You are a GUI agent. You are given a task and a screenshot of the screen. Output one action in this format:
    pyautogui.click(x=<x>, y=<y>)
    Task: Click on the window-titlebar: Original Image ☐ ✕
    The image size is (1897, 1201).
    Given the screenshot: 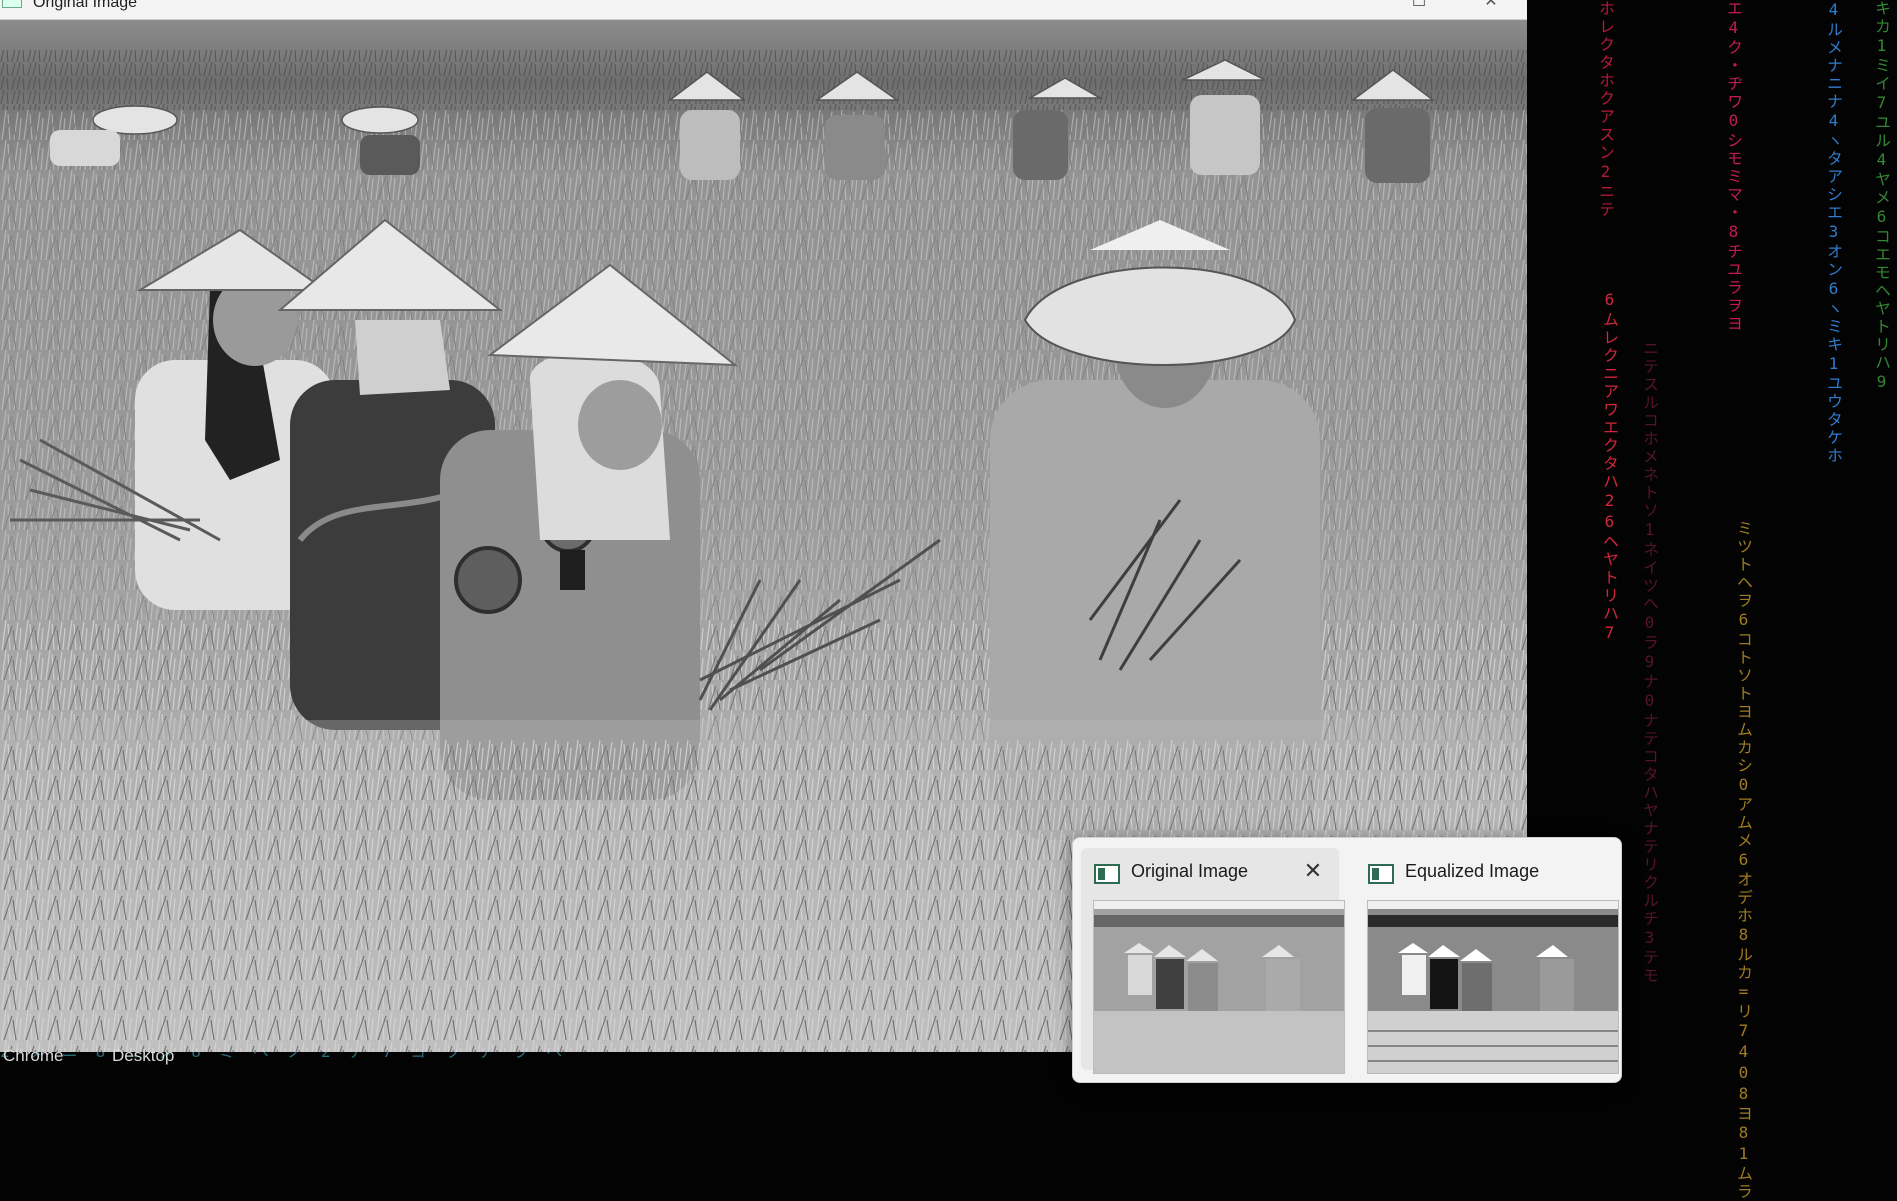 What is the action you would take?
    pyautogui.click(x=763, y=10)
    